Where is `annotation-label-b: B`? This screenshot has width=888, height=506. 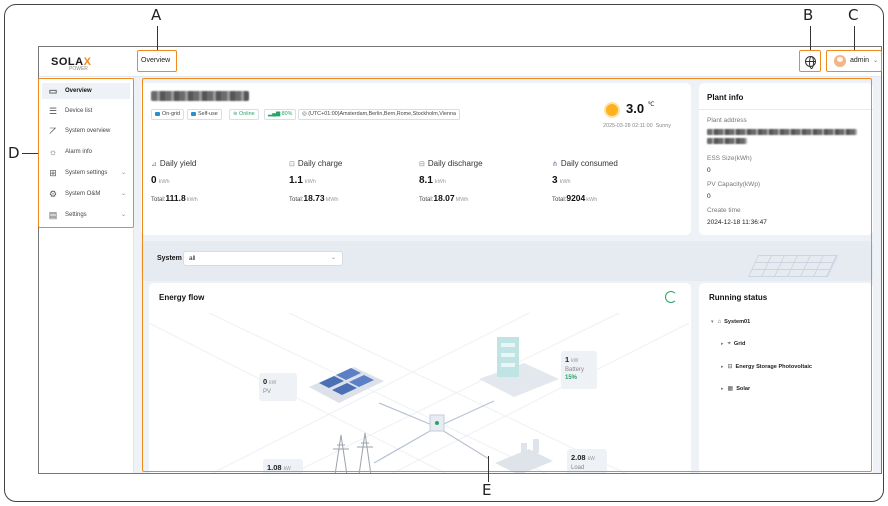
annotation-label-b: B is located at coordinates (808, 15).